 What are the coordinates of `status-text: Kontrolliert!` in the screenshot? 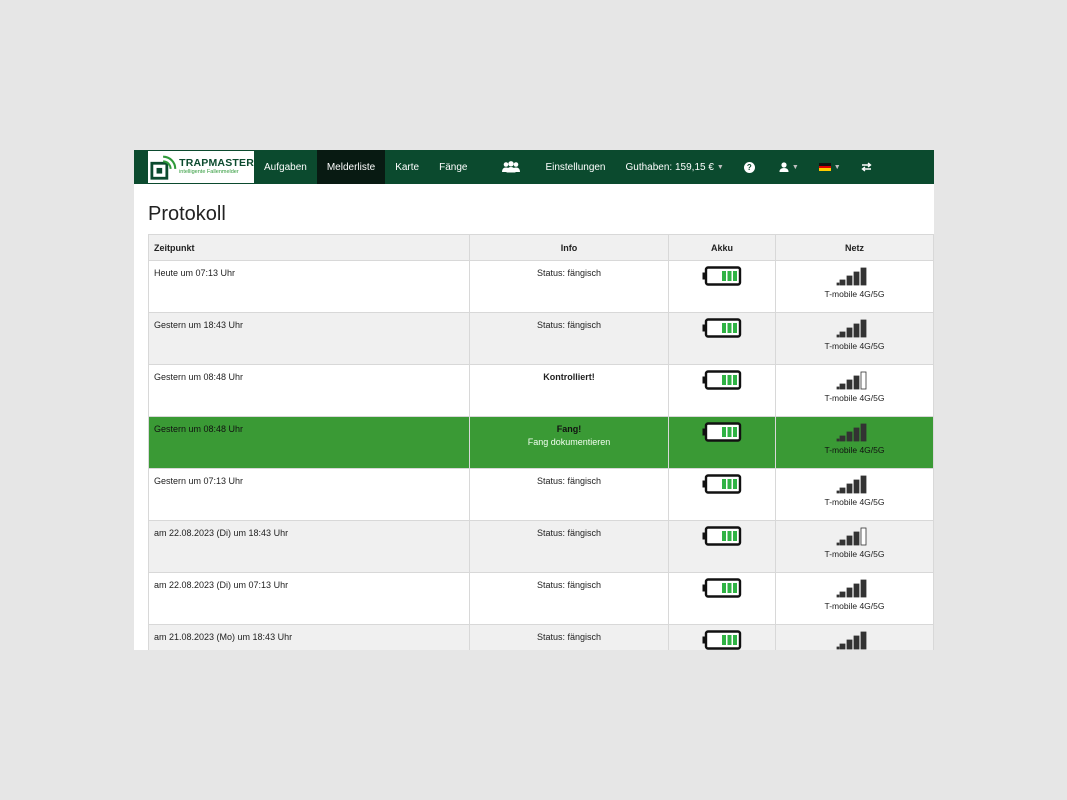 It's located at (569, 377).